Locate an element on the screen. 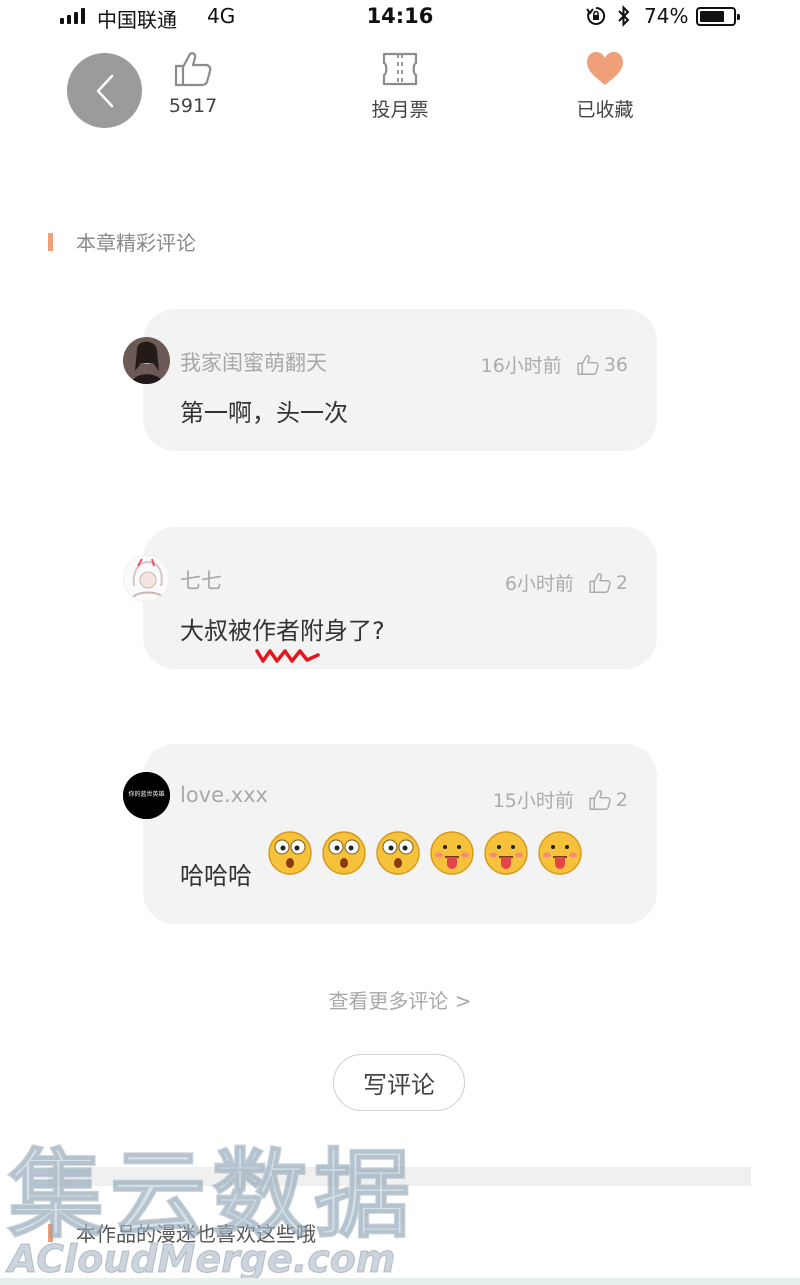 The height and width of the screenshot is (1285, 800). related-section-header: 本作品的漫迷也喜欢这些哦 is located at coordinates (182, 1232).